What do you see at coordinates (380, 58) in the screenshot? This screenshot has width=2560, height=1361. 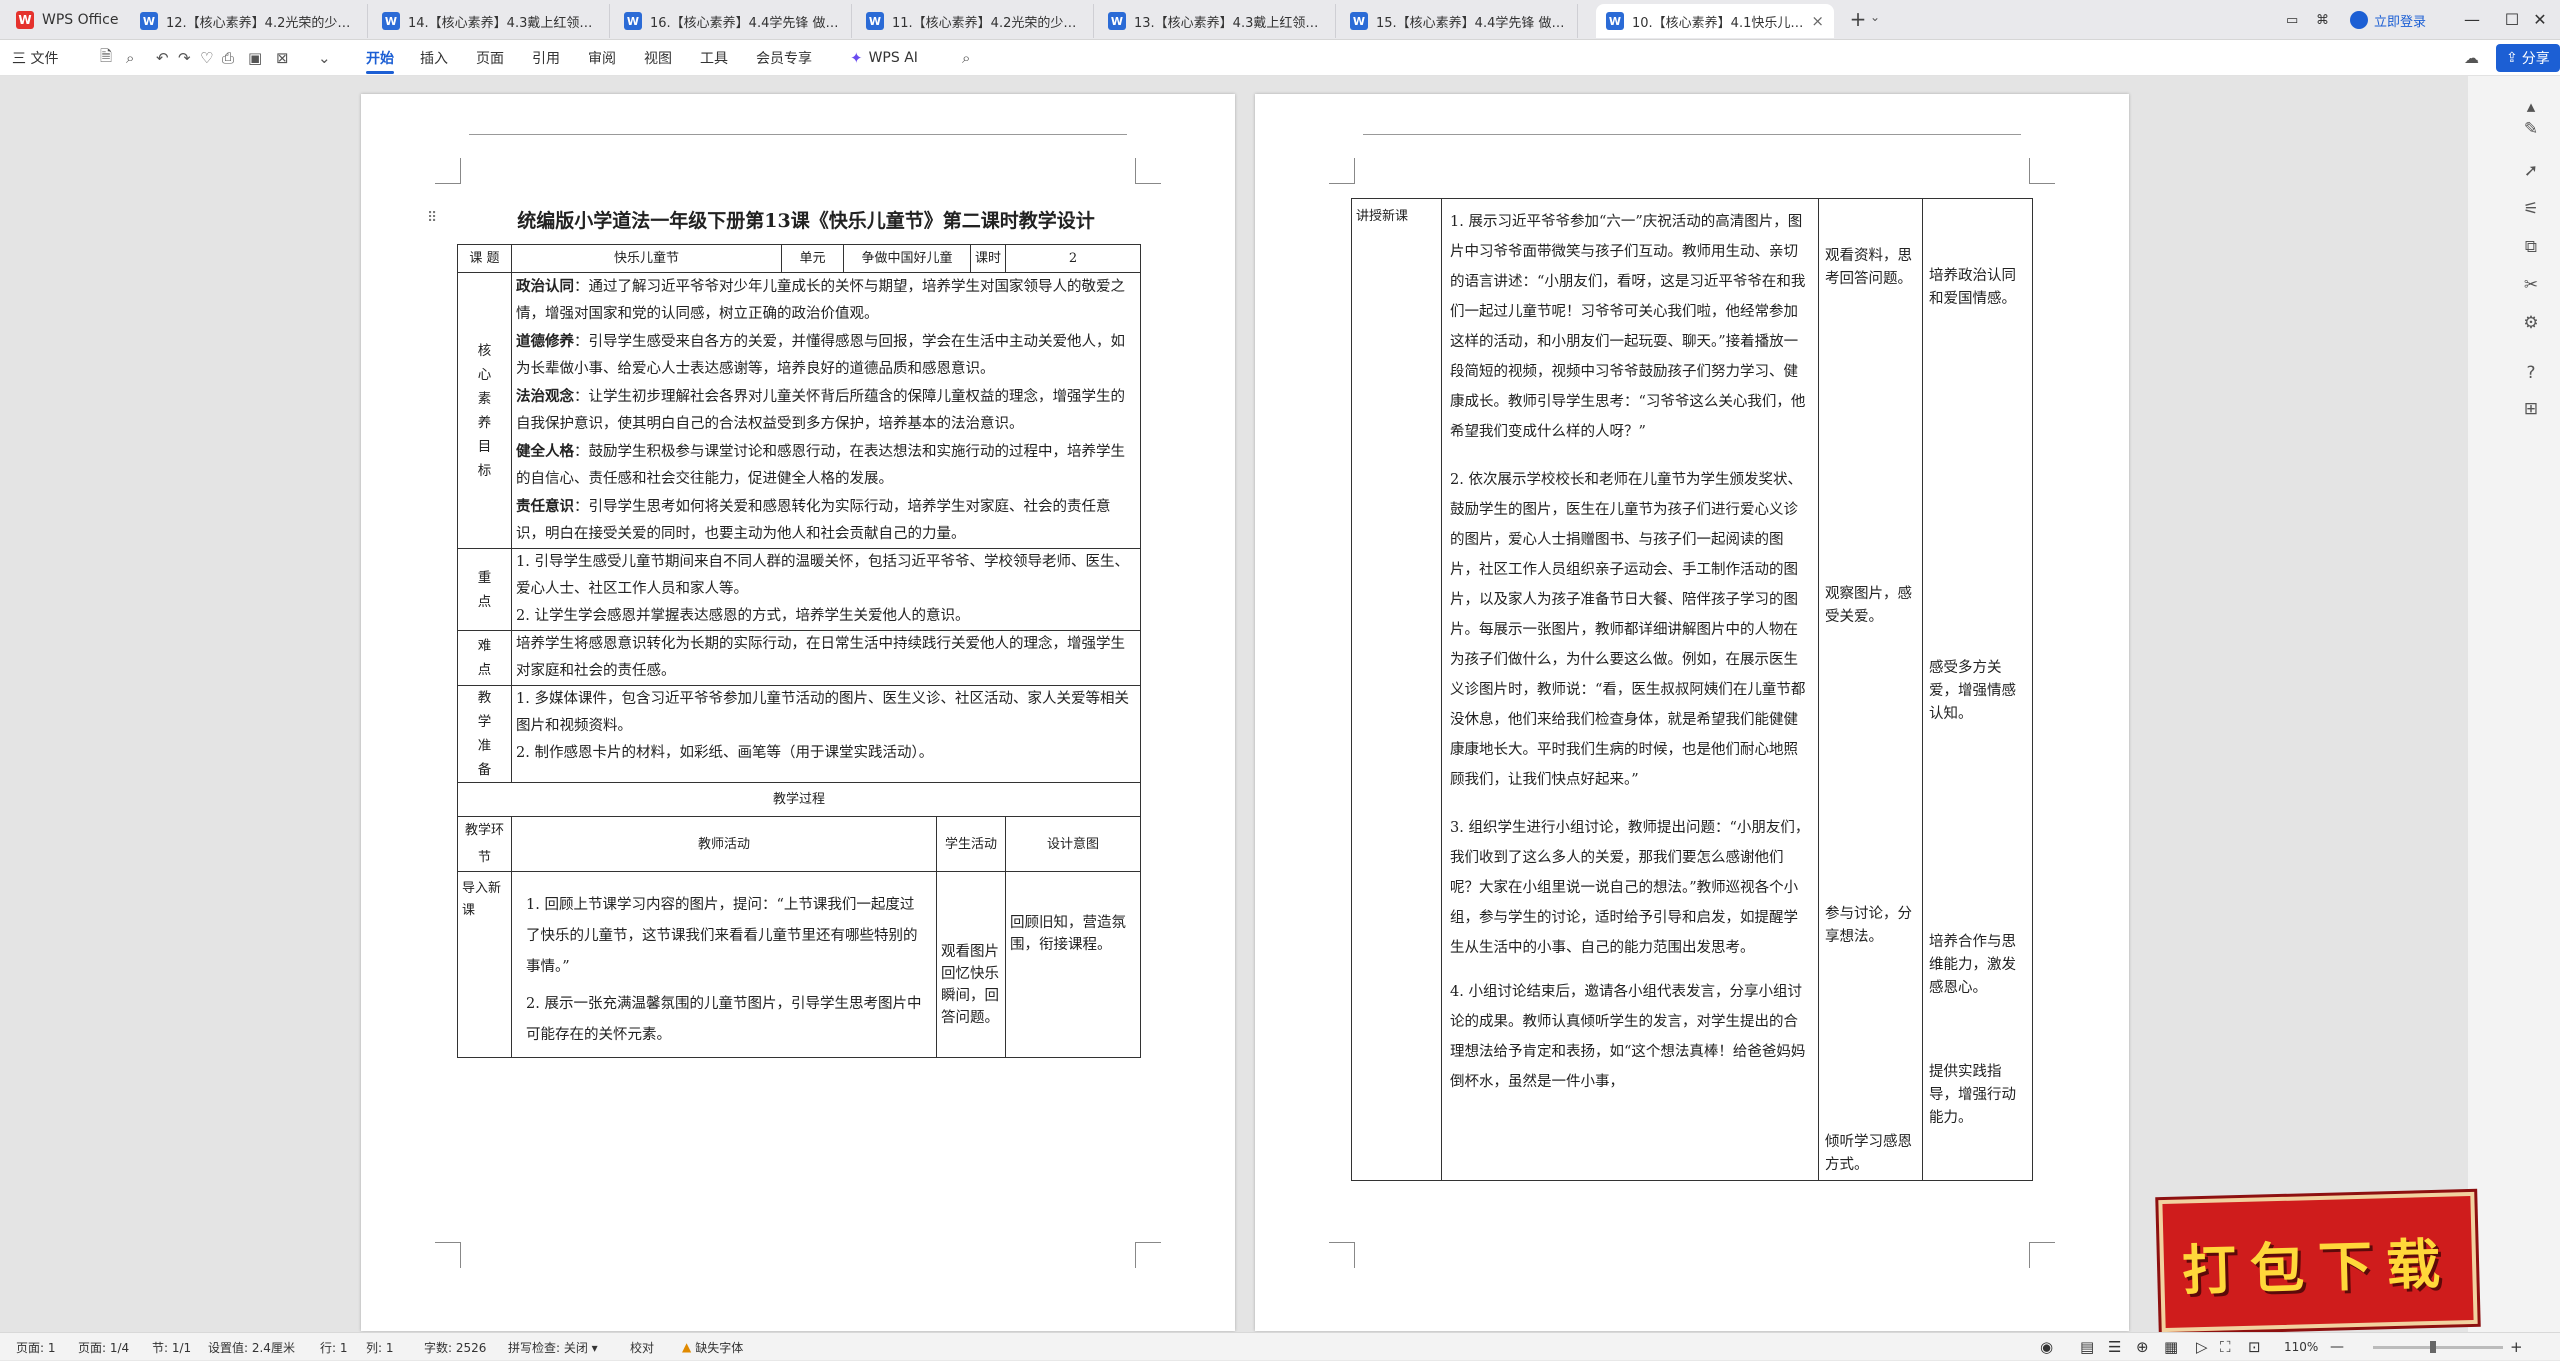 I see `tab-home: 开始` at bounding box center [380, 58].